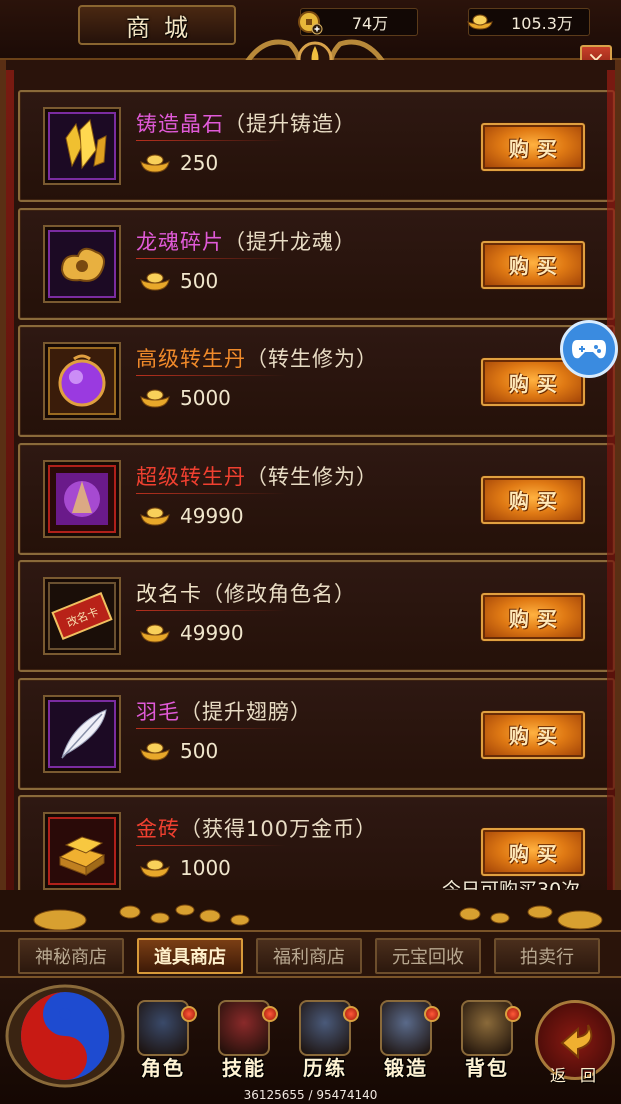 The width and height of the screenshot is (621, 1104). What do you see at coordinates (164, 27) in the screenshot?
I see `page-title: 商城` at bounding box center [164, 27].